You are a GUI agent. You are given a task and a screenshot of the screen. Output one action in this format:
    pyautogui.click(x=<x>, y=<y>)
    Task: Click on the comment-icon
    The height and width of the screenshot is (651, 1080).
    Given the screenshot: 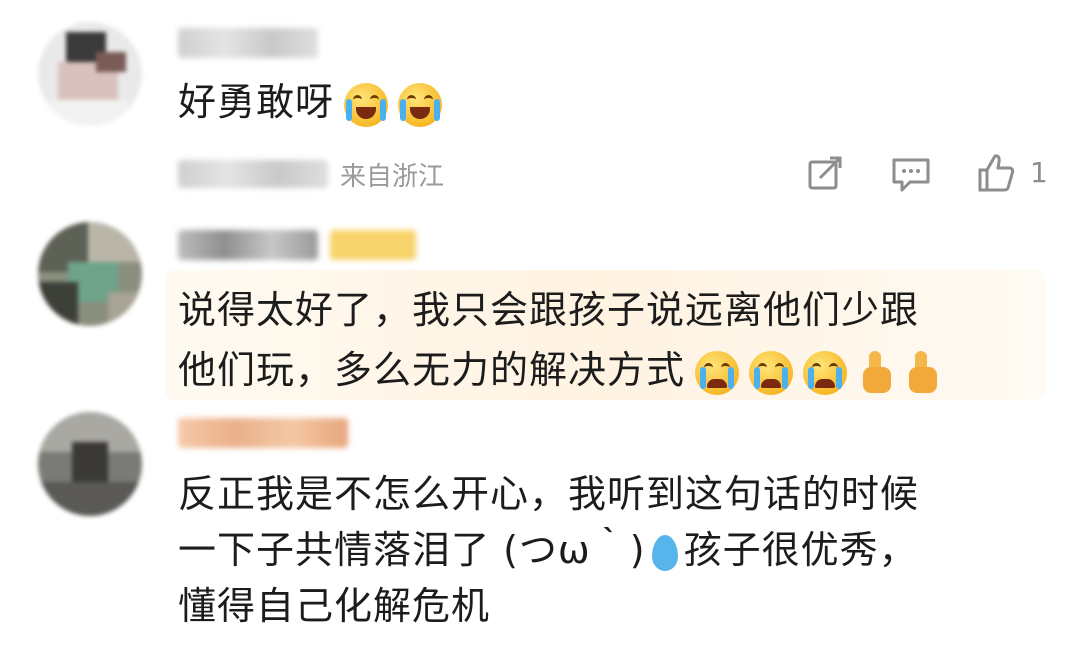 What is the action you would take?
    pyautogui.click(x=911, y=174)
    